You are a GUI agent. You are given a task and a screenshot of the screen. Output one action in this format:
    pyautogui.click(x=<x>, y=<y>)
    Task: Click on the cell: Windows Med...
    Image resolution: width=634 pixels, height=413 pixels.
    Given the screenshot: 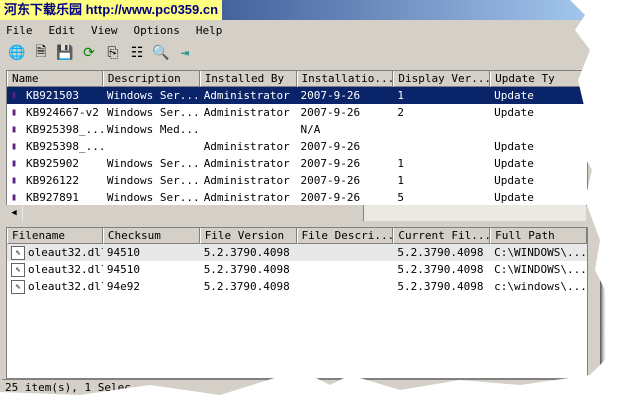 What is the action you would take?
    pyautogui.click(x=151, y=129)
    